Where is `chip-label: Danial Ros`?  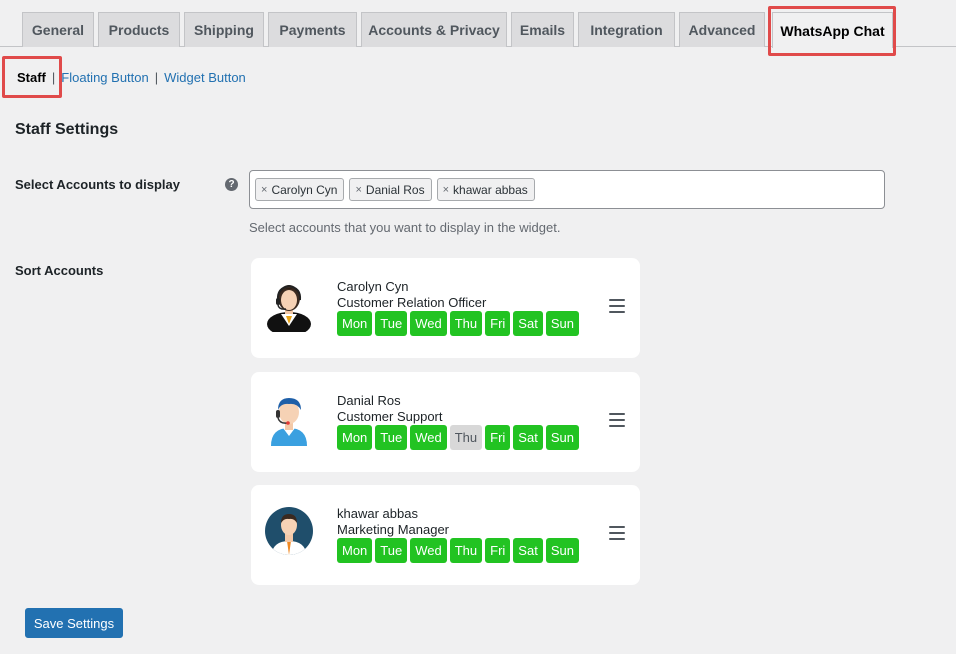
chip-label: Danial Ros is located at coordinates (395, 189).